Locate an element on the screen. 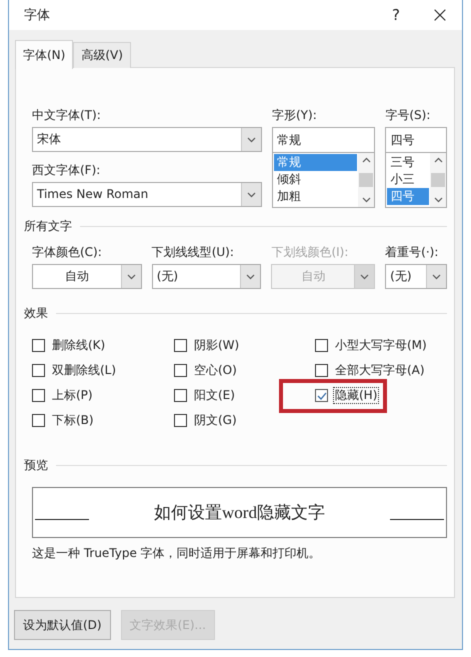 The width and height of the screenshot is (471, 657). group-title: 效果 is located at coordinates (36, 313).